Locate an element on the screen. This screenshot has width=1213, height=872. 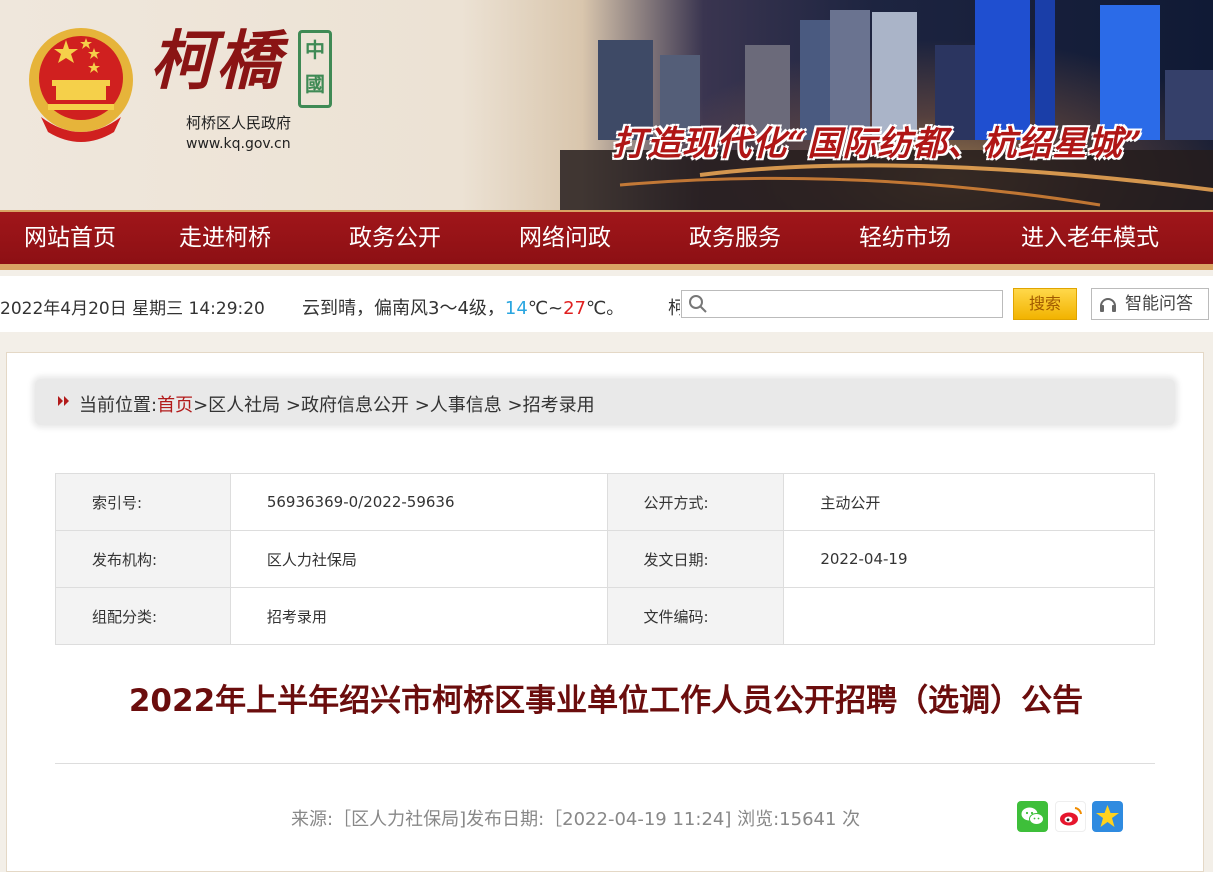
meta-value-issue-date: 2022-04-19 is located at coordinates (969, 559).